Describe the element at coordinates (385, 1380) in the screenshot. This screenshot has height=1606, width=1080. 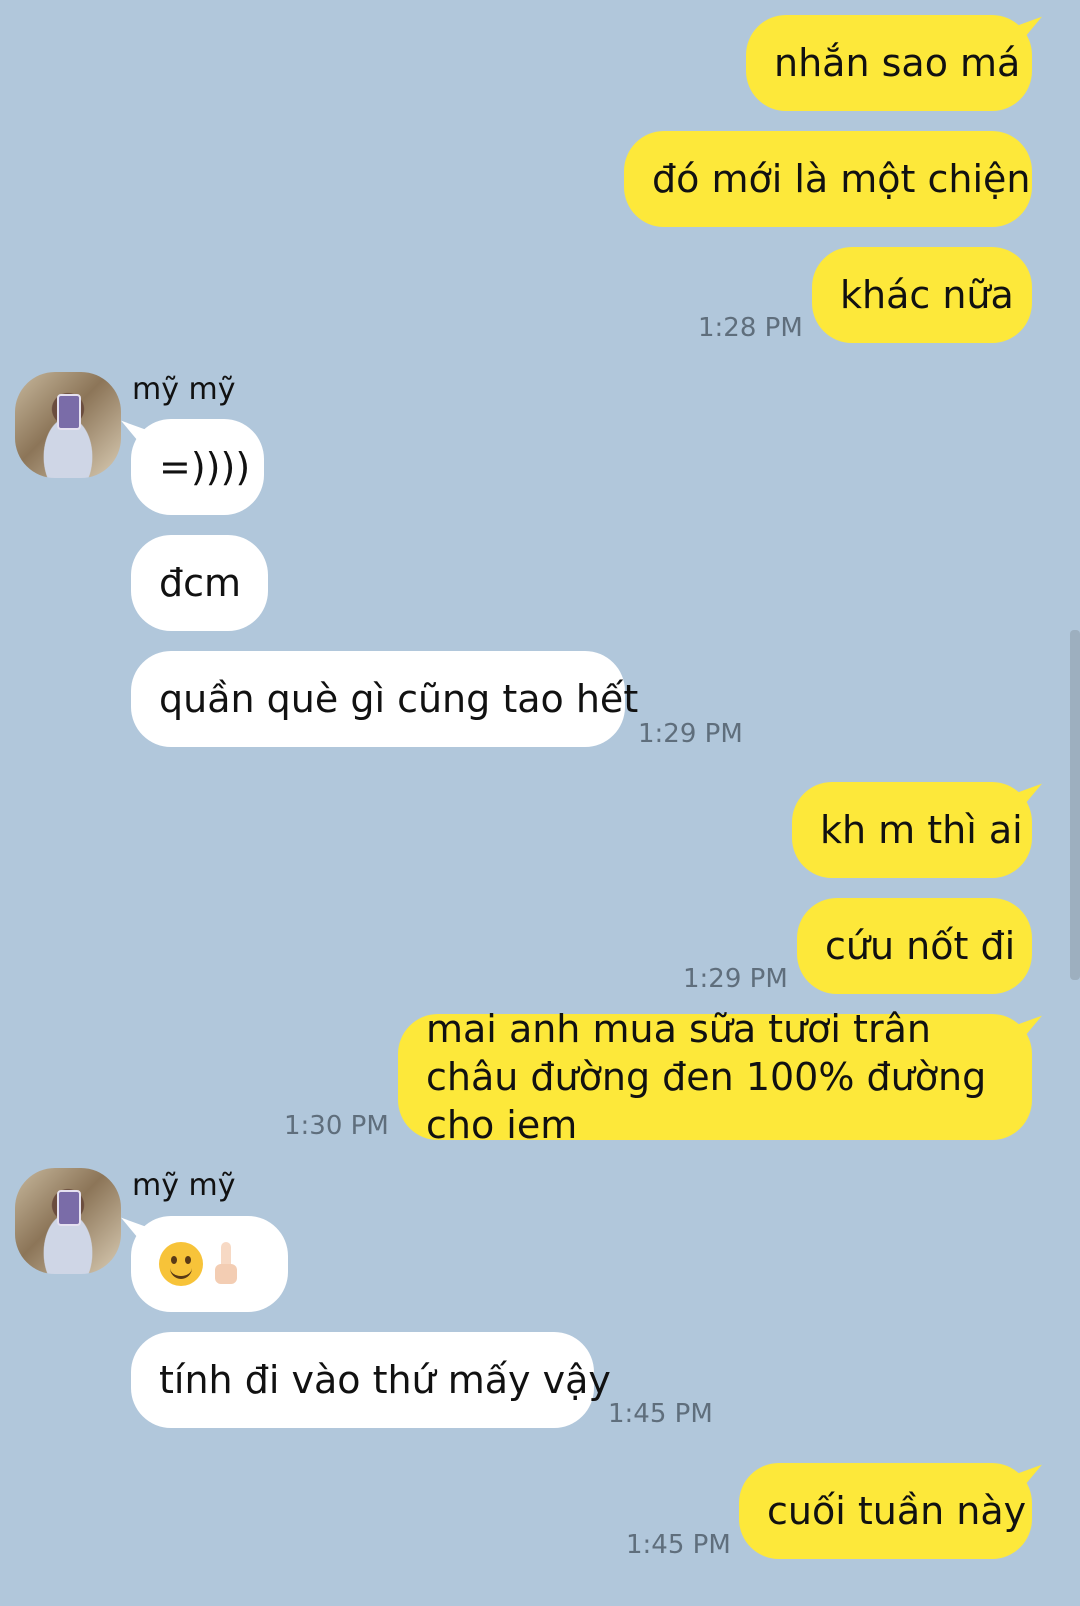
I see `message-text: tính đi vào thứ mấy vậy` at that location.